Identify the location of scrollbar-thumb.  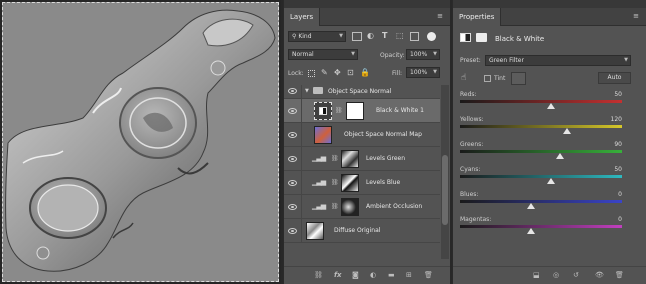
(445, 190).